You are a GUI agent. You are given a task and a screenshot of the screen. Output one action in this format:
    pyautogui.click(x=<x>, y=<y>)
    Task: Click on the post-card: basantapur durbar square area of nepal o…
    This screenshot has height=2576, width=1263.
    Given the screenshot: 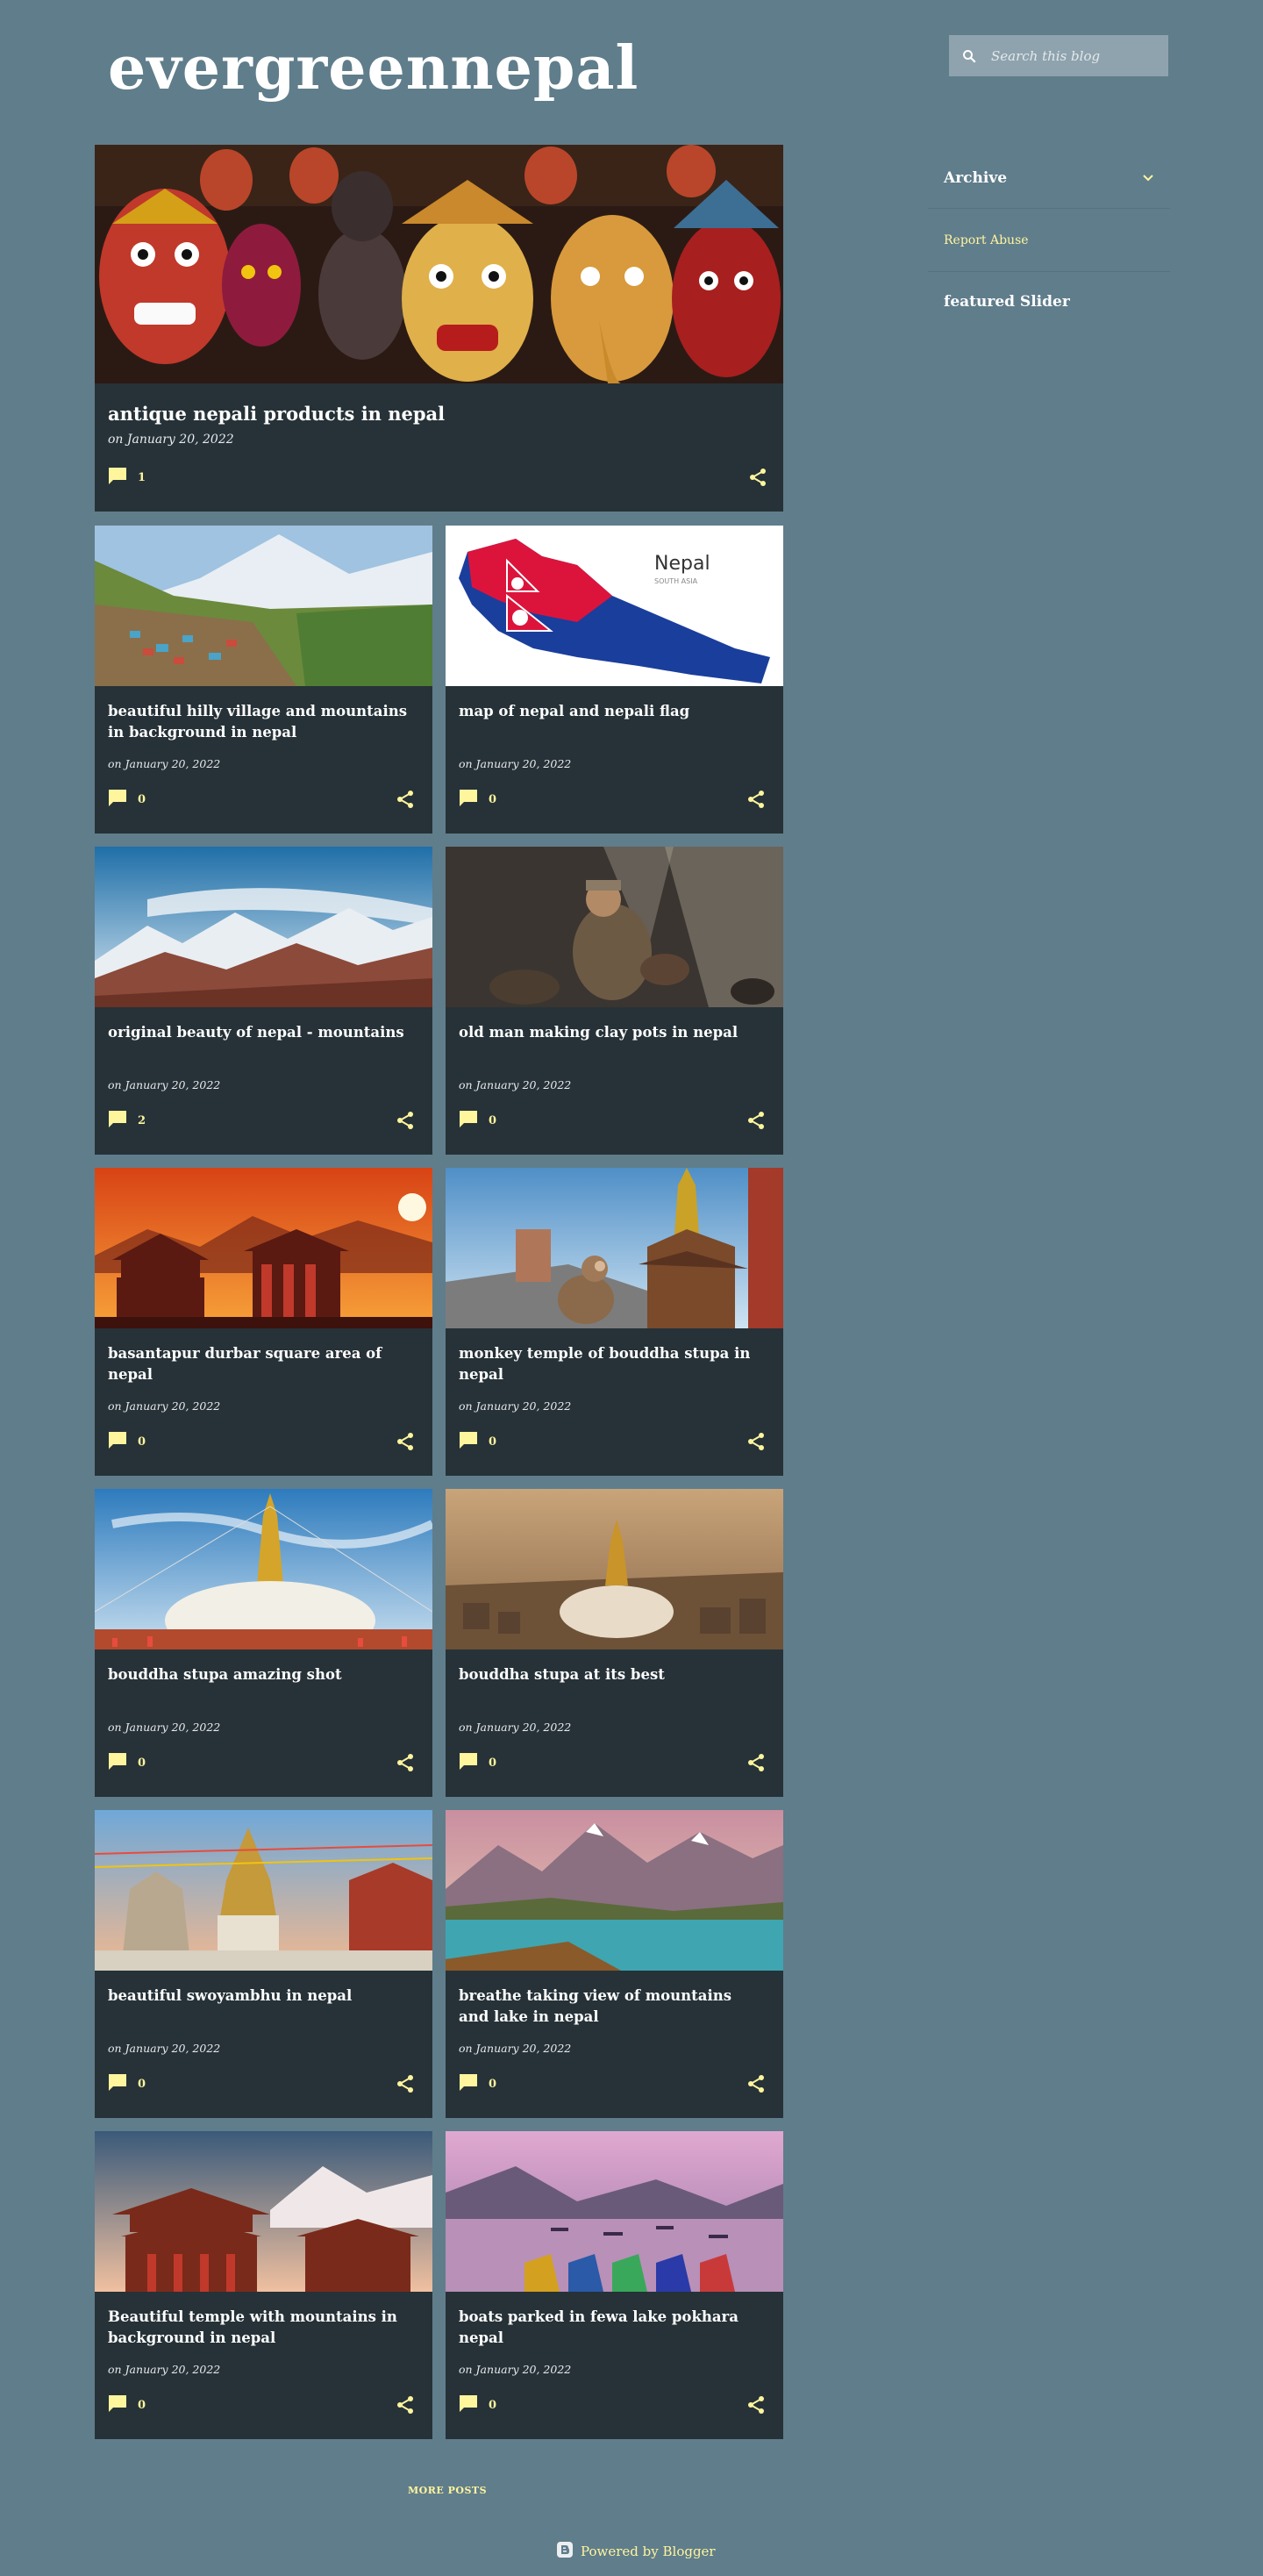 What is the action you would take?
    pyautogui.click(x=263, y=1322)
    